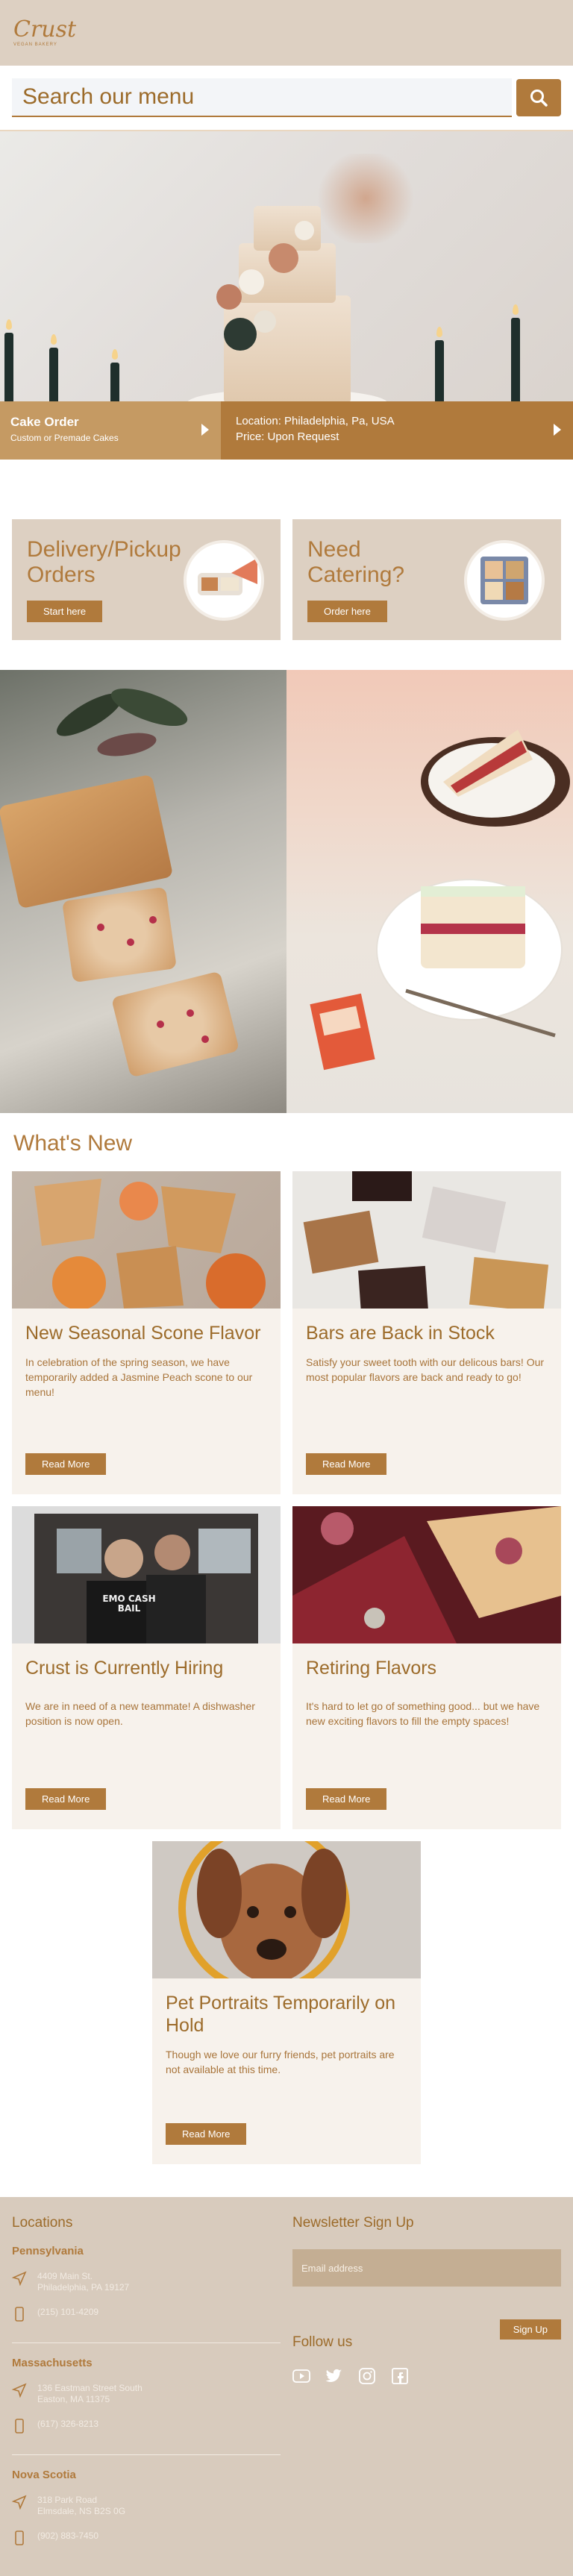 This screenshot has height=2576, width=573. What do you see at coordinates (143, 1333) in the screenshot?
I see `card-title: New Seasonal Scone Flavor` at bounding box center [143, 1333].